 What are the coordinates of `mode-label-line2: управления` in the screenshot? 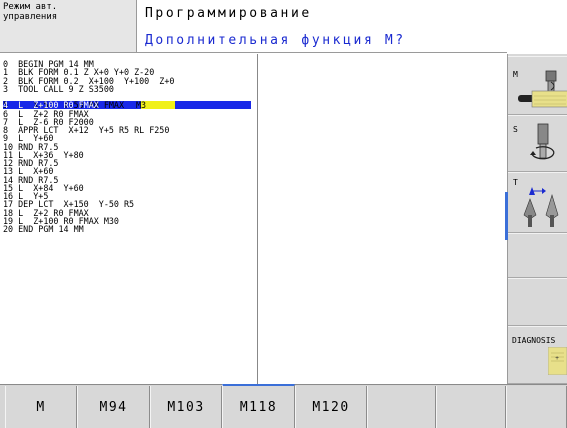 It's located at (30, 17).